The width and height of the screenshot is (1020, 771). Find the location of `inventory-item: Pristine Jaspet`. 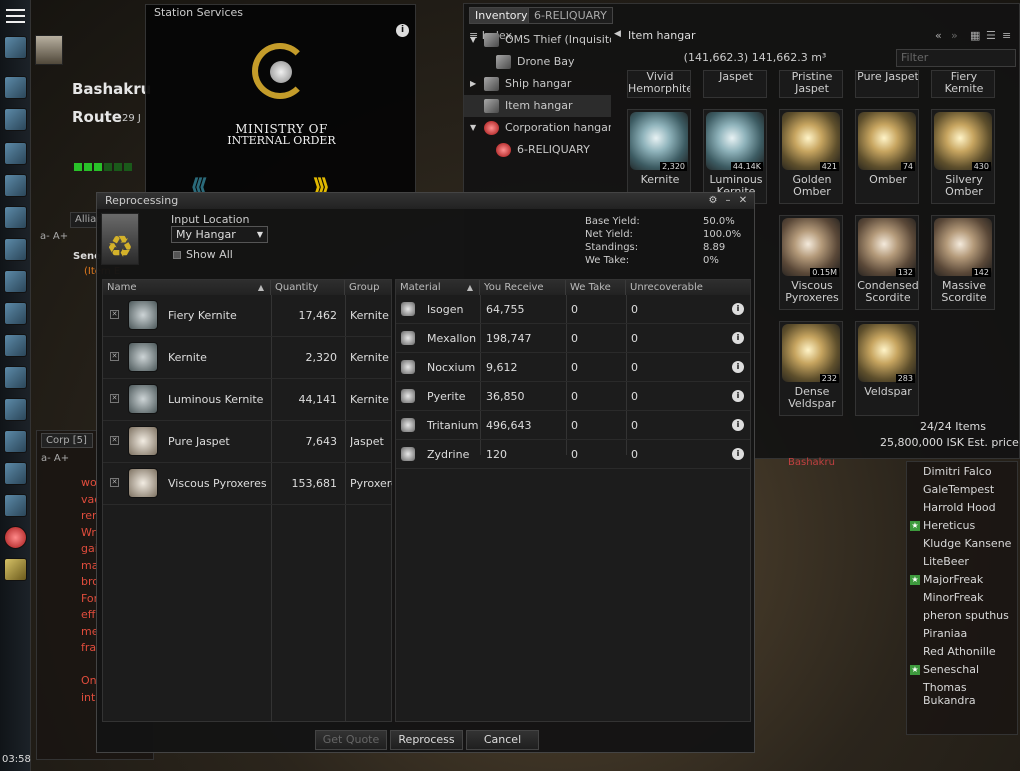

inventory-item: Pristine Jaspet is located at coordinates (811, 84).